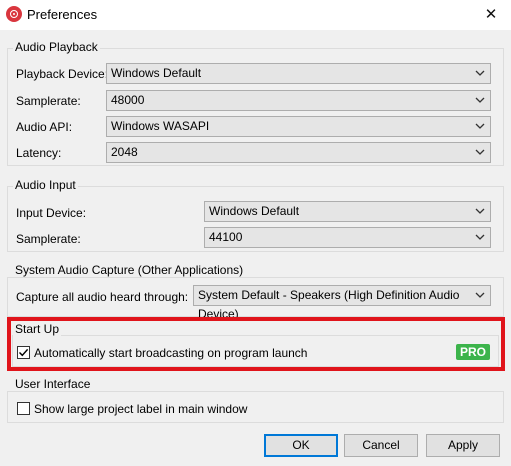  Describe the element at coordinates (298, 152) in the screenshot. I see `latency-dropdown: 2048` at that location.